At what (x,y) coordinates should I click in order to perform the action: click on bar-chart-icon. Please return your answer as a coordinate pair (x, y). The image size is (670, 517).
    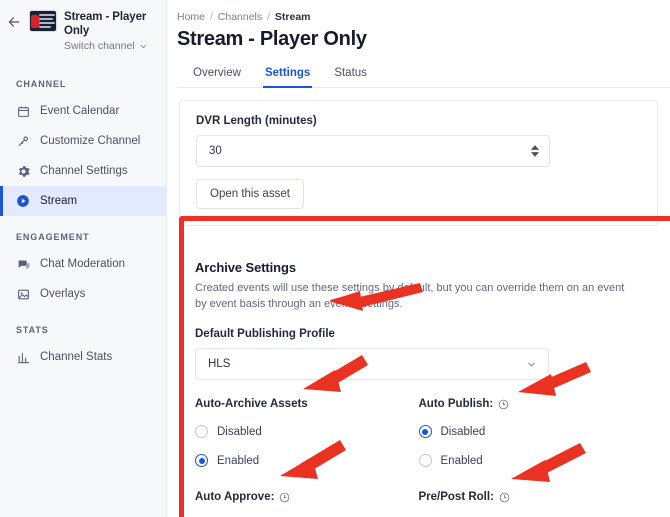
    Looking at the image, I should click on (23, 357).